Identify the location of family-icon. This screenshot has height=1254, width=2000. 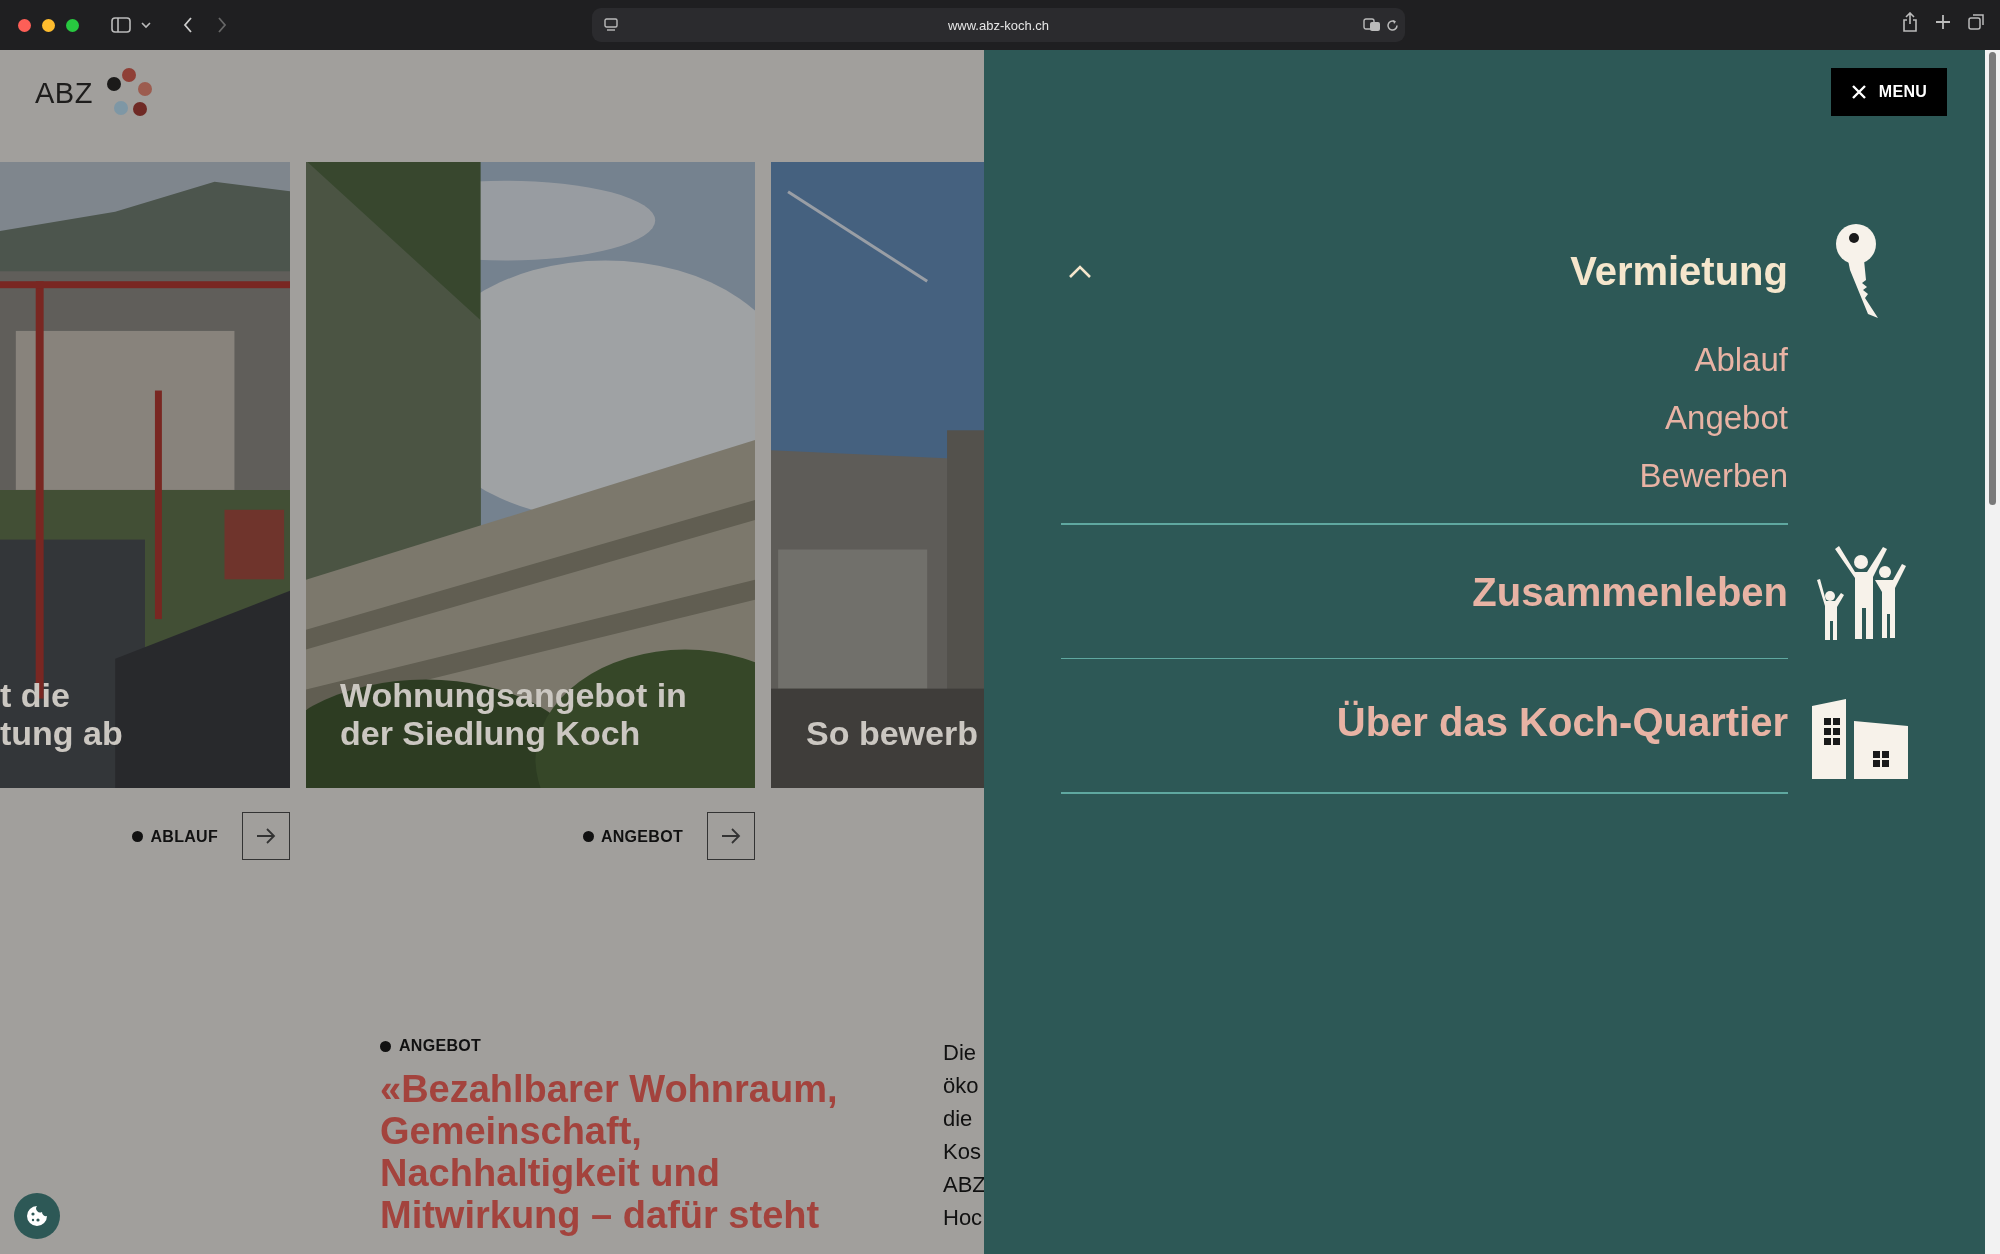
(1861, 592).